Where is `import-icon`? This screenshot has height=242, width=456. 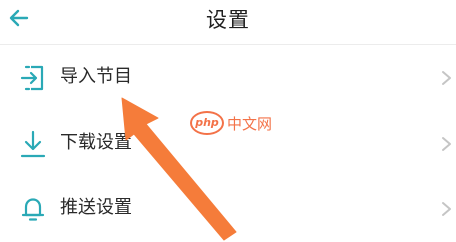
import-icon is located at coordinates (32, 78).